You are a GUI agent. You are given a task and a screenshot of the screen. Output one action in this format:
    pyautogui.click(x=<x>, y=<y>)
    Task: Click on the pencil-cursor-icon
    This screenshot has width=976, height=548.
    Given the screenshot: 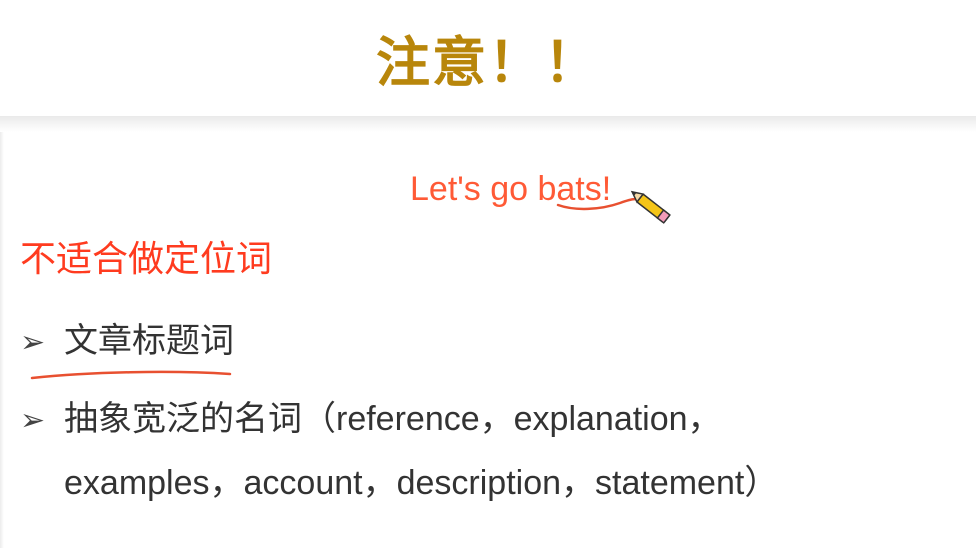 What is the action you would take?
    pyautogui.click(x=650, y=207)
    